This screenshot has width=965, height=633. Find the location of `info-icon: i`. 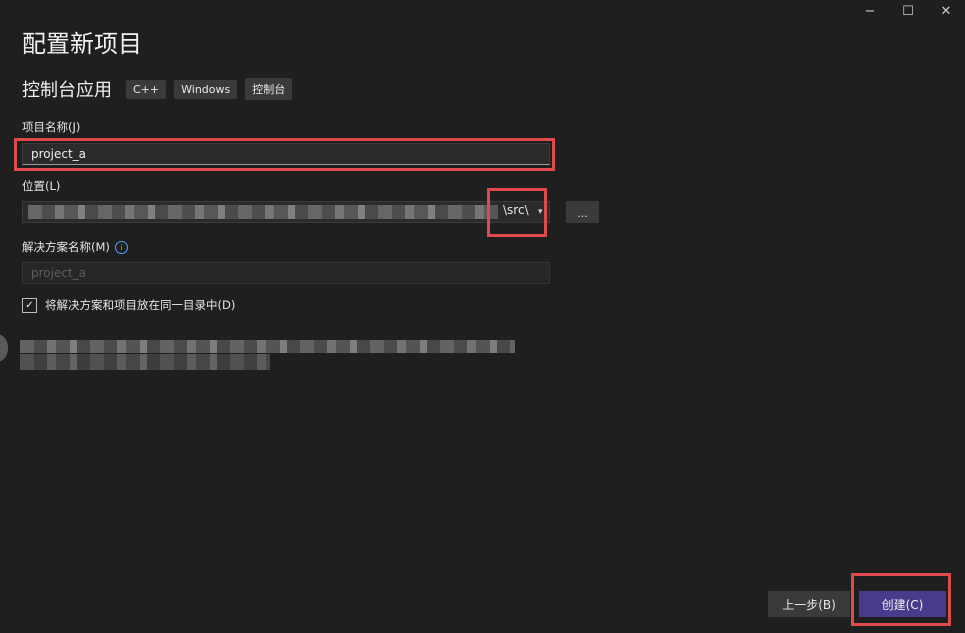

info-icon: i is located at coordinates (121, 247).